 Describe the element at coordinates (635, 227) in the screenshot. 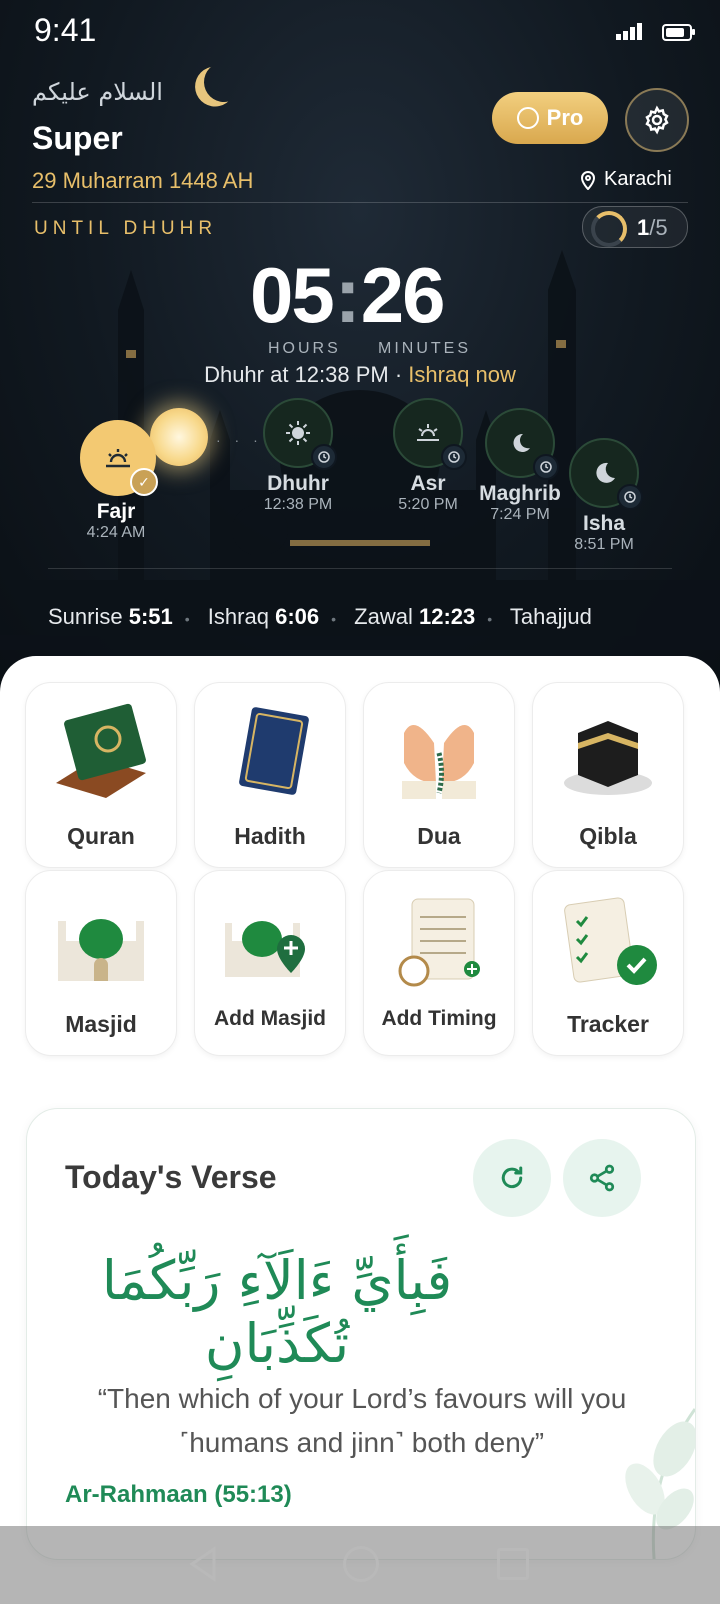

I see `prayer-progress-badge: 1/5` at that location.